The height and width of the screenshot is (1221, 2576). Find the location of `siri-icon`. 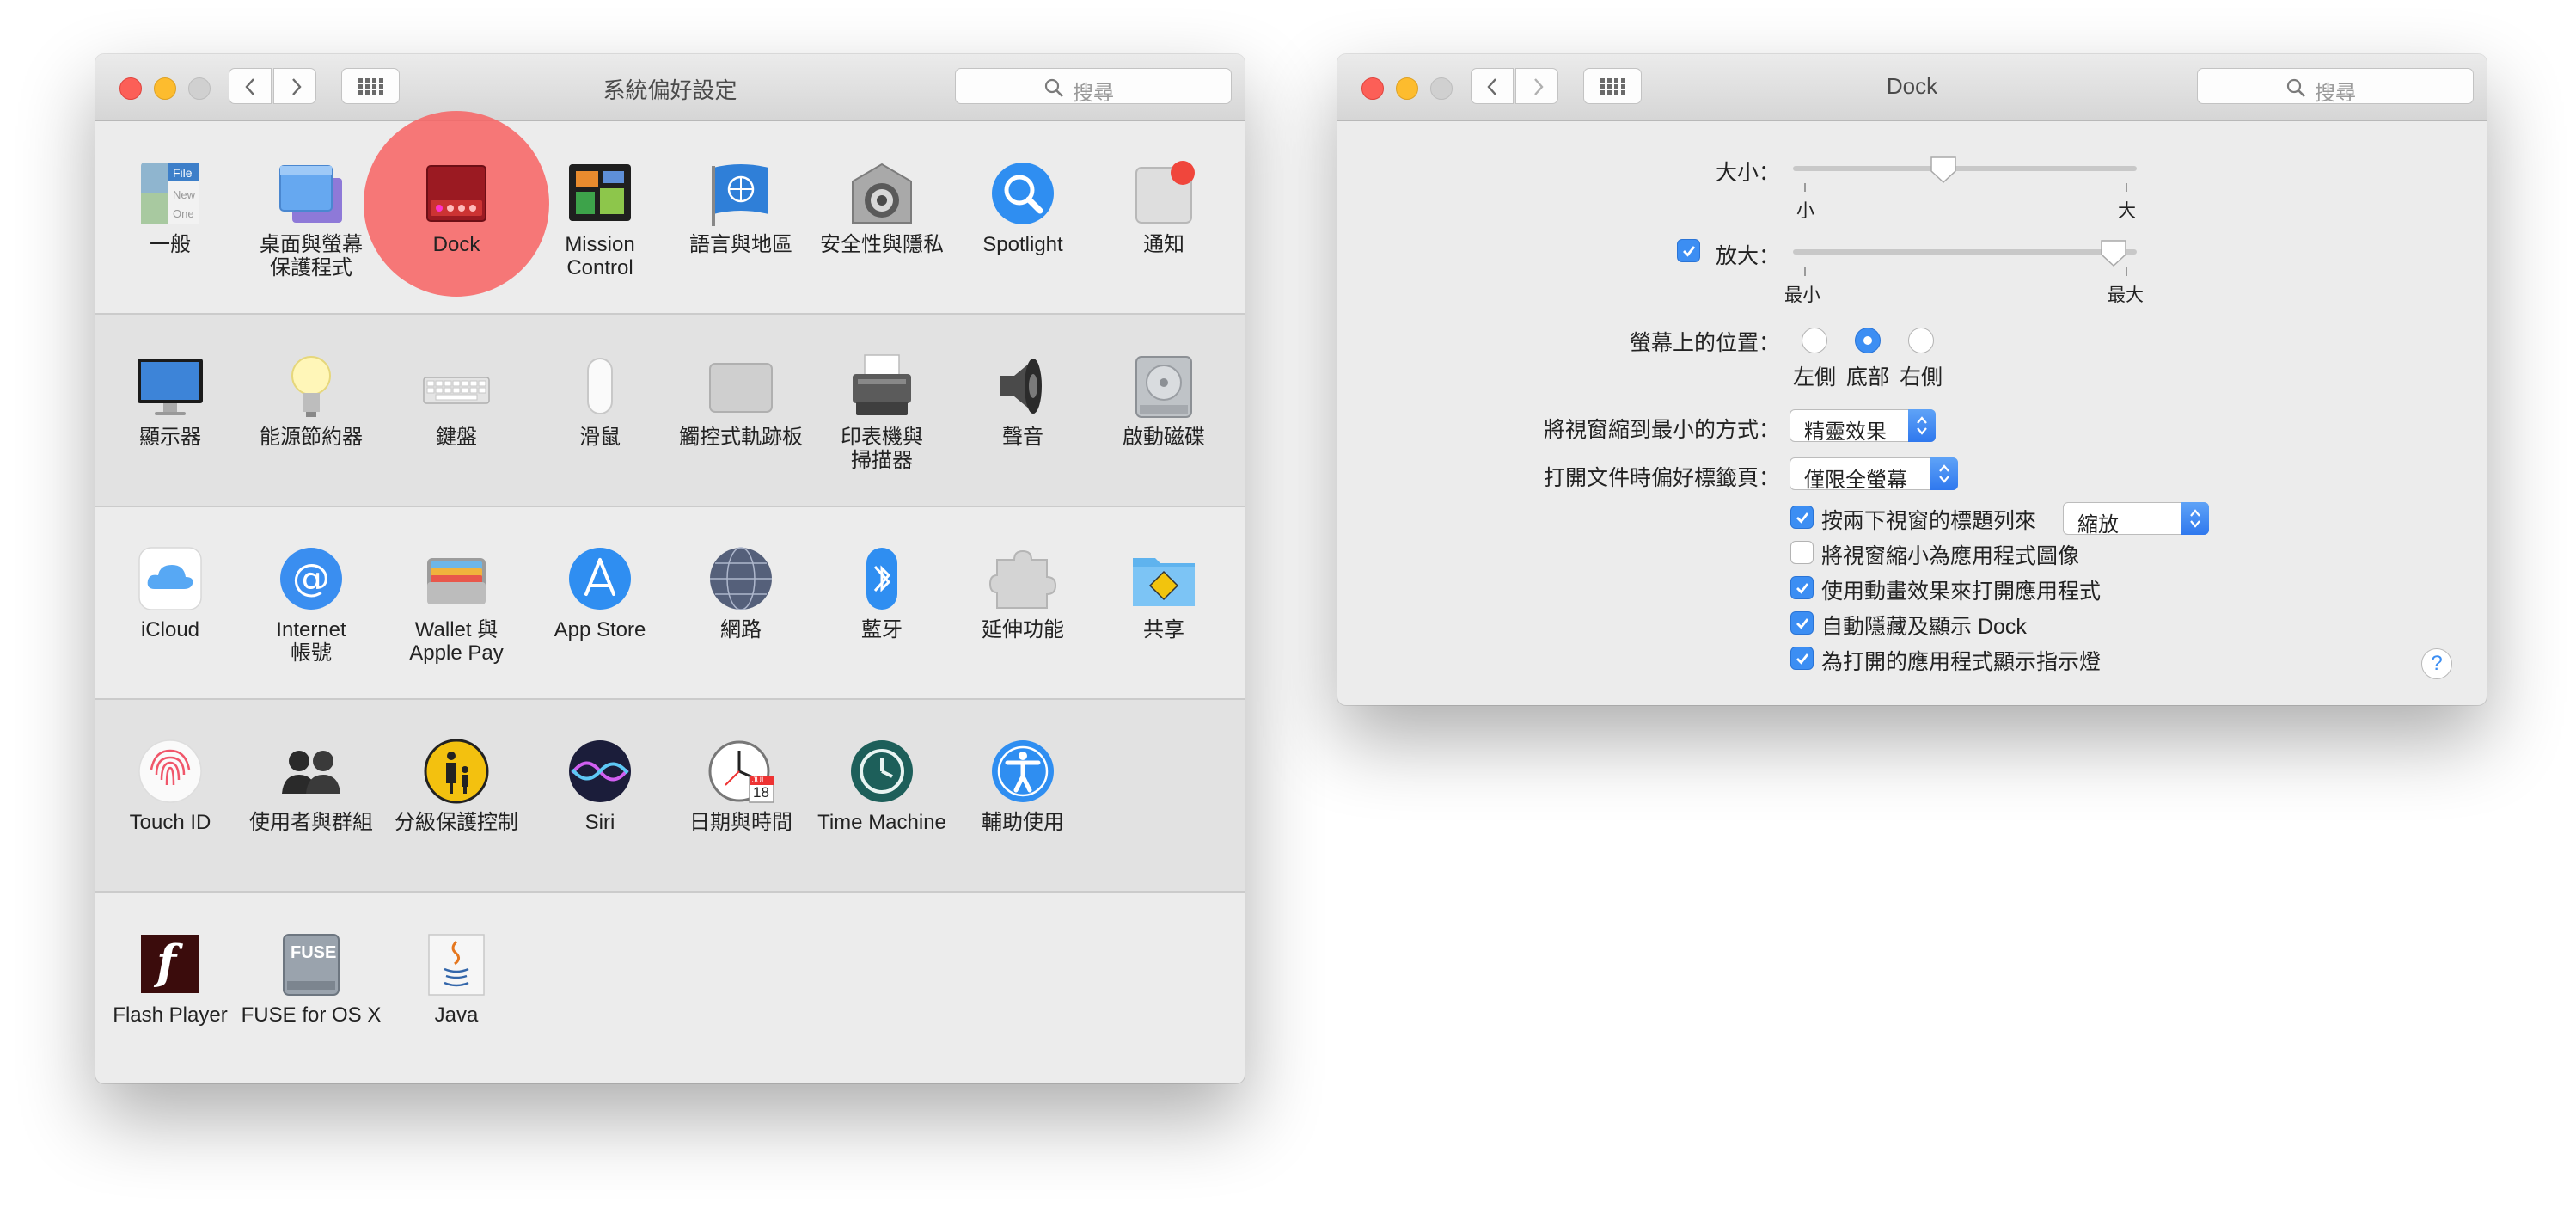

siri-icon is located at coordinates (600, 771).